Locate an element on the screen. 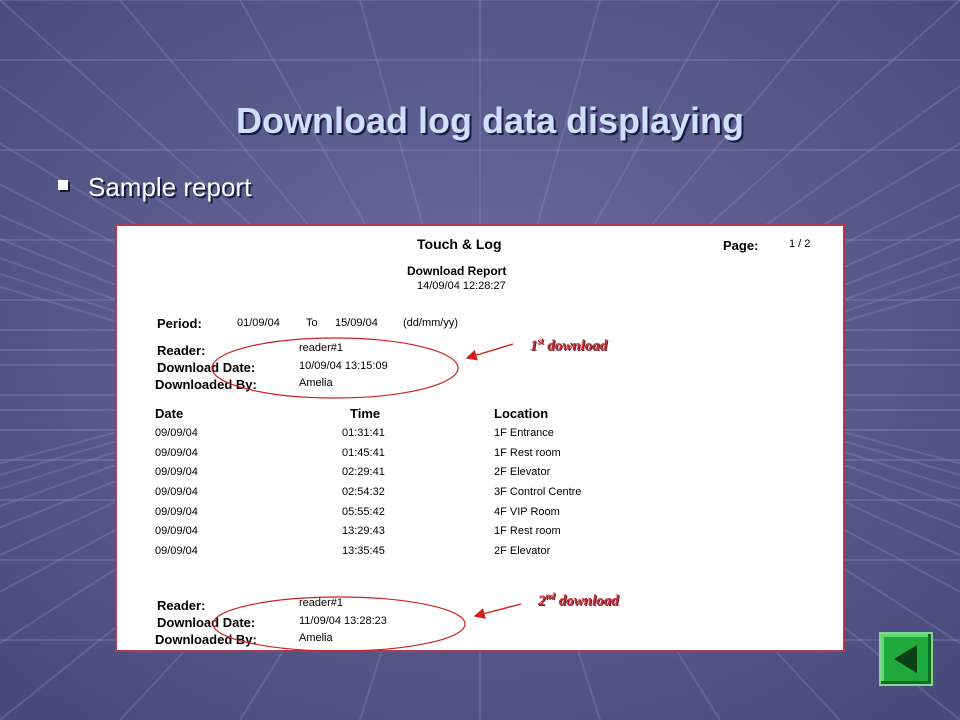 The width and height of the screenshot is (960, 720). column-header-time: Time is located at coordinates (365, 413).